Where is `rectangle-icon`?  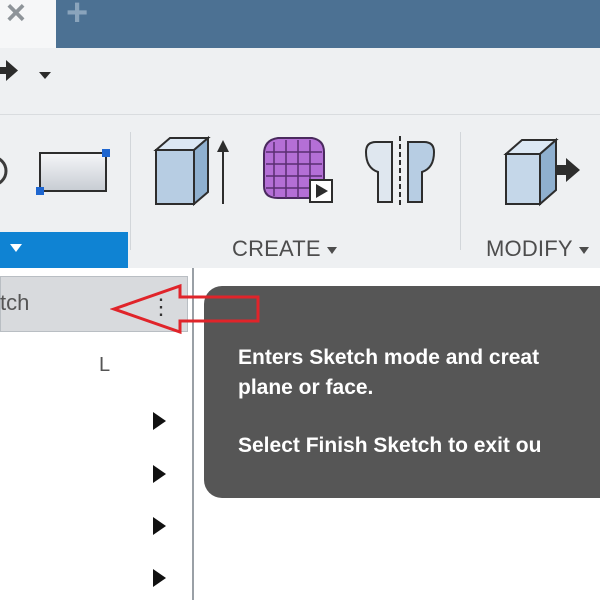 rectangle-icon is located at coordinates (73, 172).